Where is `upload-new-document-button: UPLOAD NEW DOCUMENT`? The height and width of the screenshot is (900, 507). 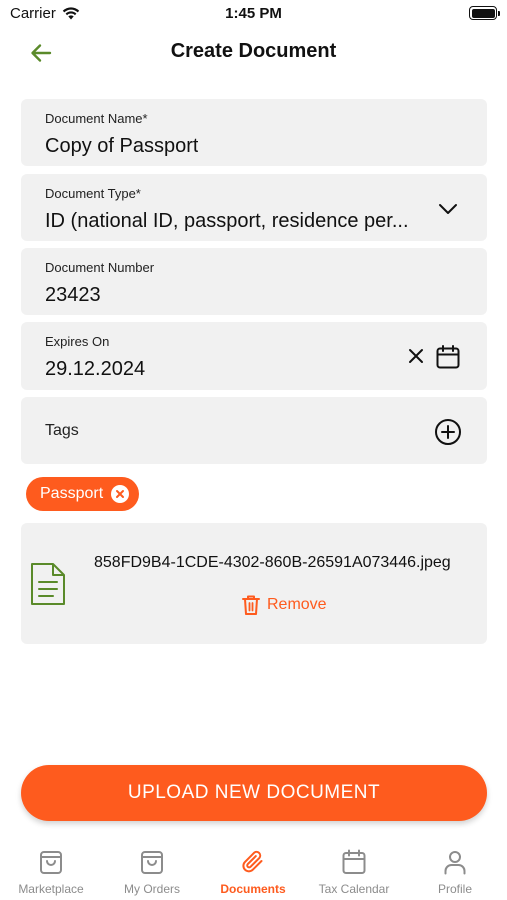
upload-new-document-button: UPLOAD NEW DOCUMENT is located at coordinates (254, 793).